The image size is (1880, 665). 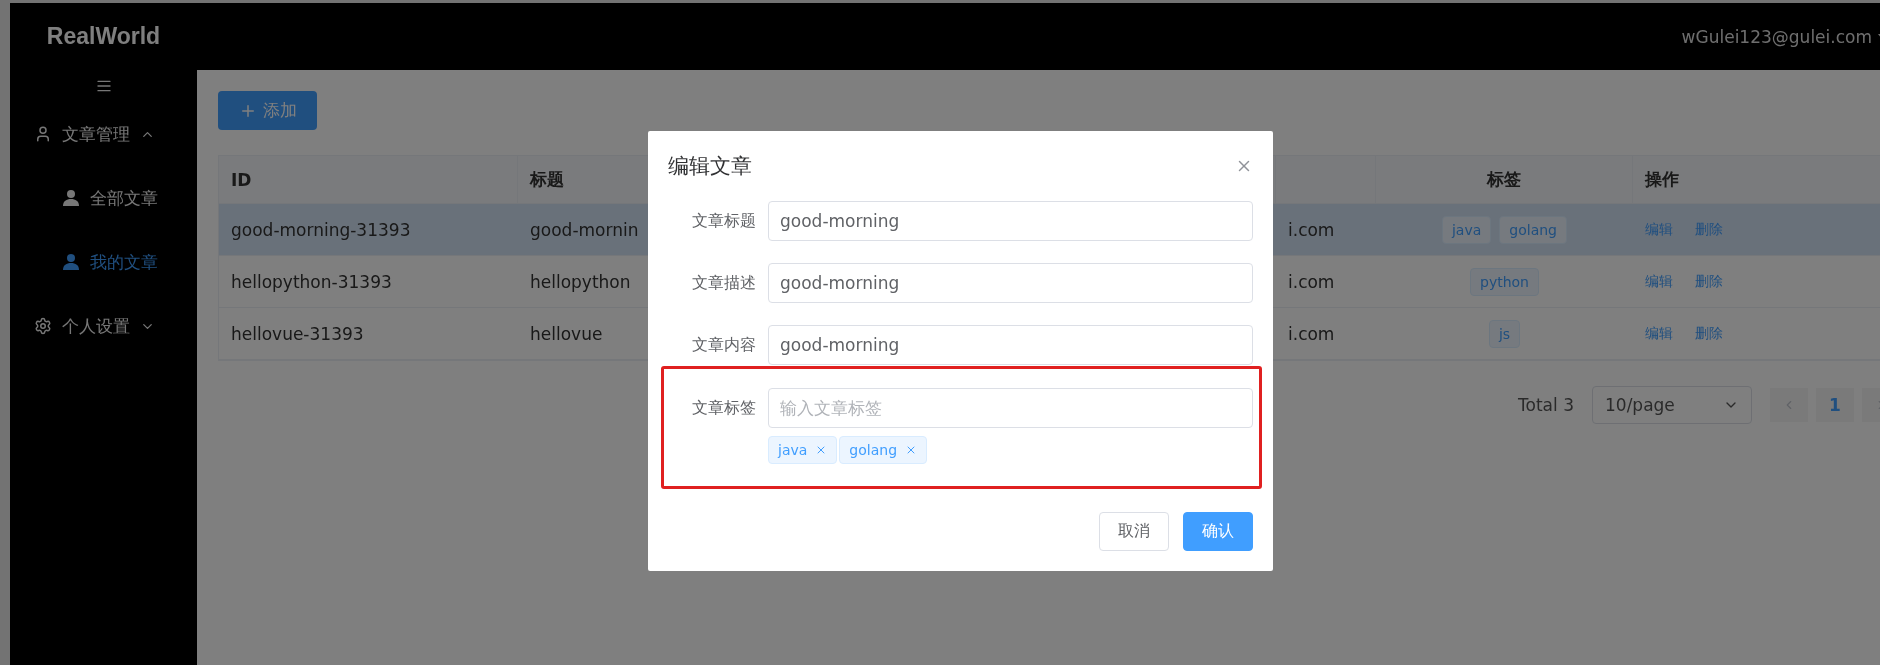 I want to click on table-cell: hellopython, so click(x=580, y=281).